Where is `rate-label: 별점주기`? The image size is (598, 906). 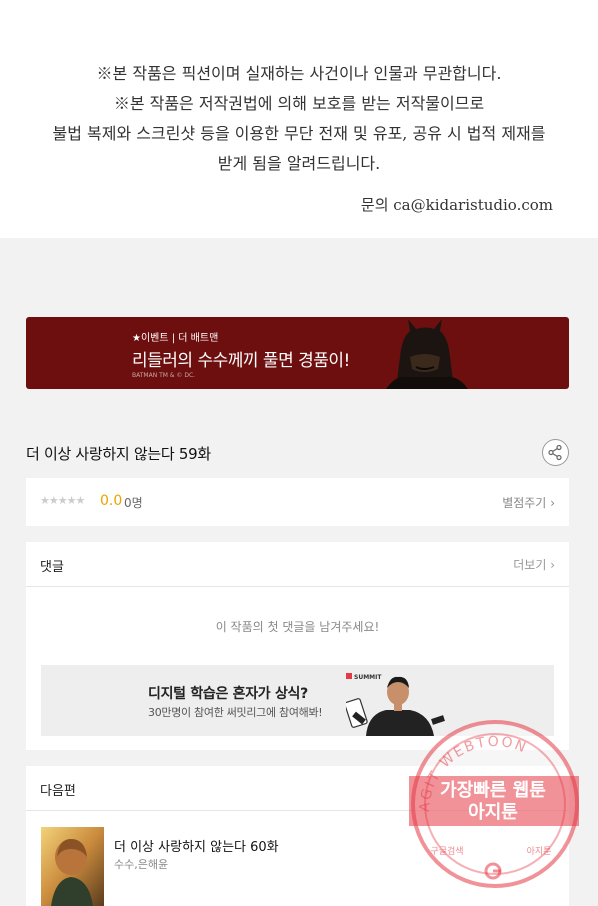
rate-label: 별점주기 is located at coordinates (524, 503).